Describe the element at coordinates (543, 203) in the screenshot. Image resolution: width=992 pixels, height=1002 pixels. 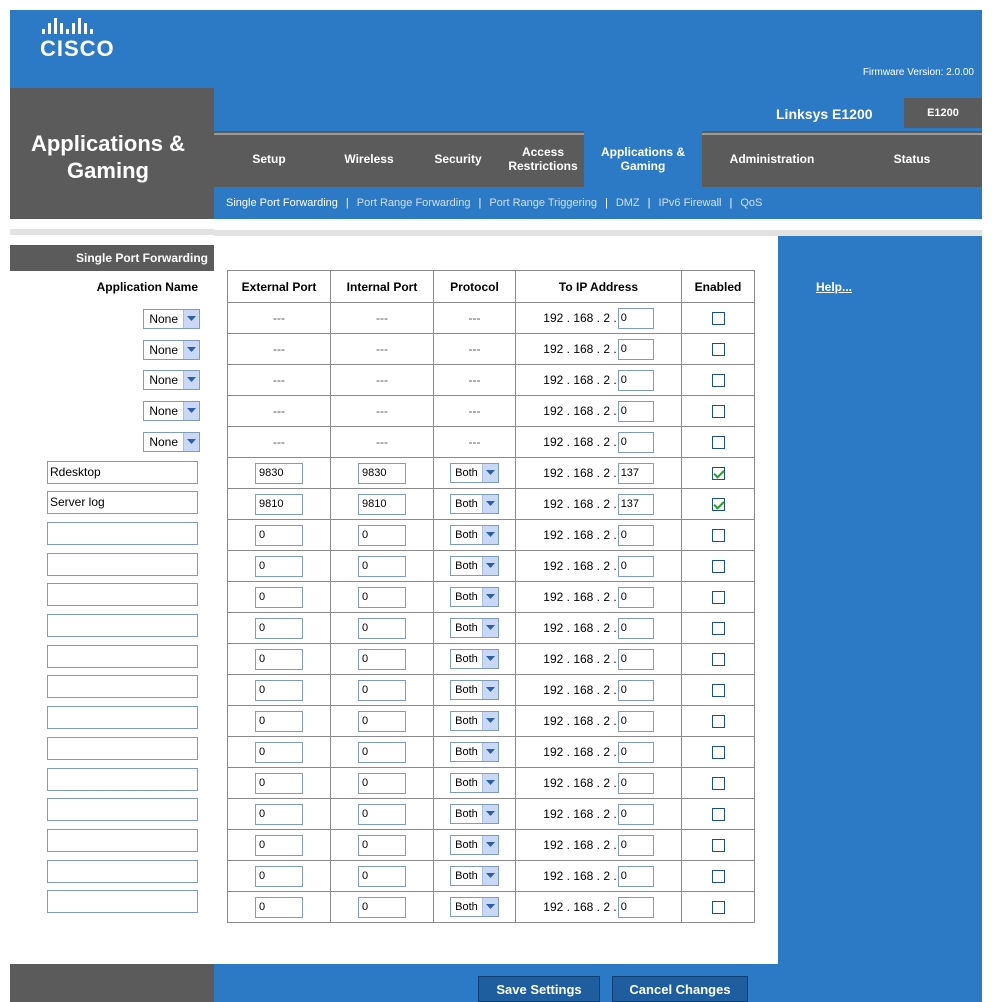
I see `subnav-port-range-triggering: Port Range Triggering` at that location.